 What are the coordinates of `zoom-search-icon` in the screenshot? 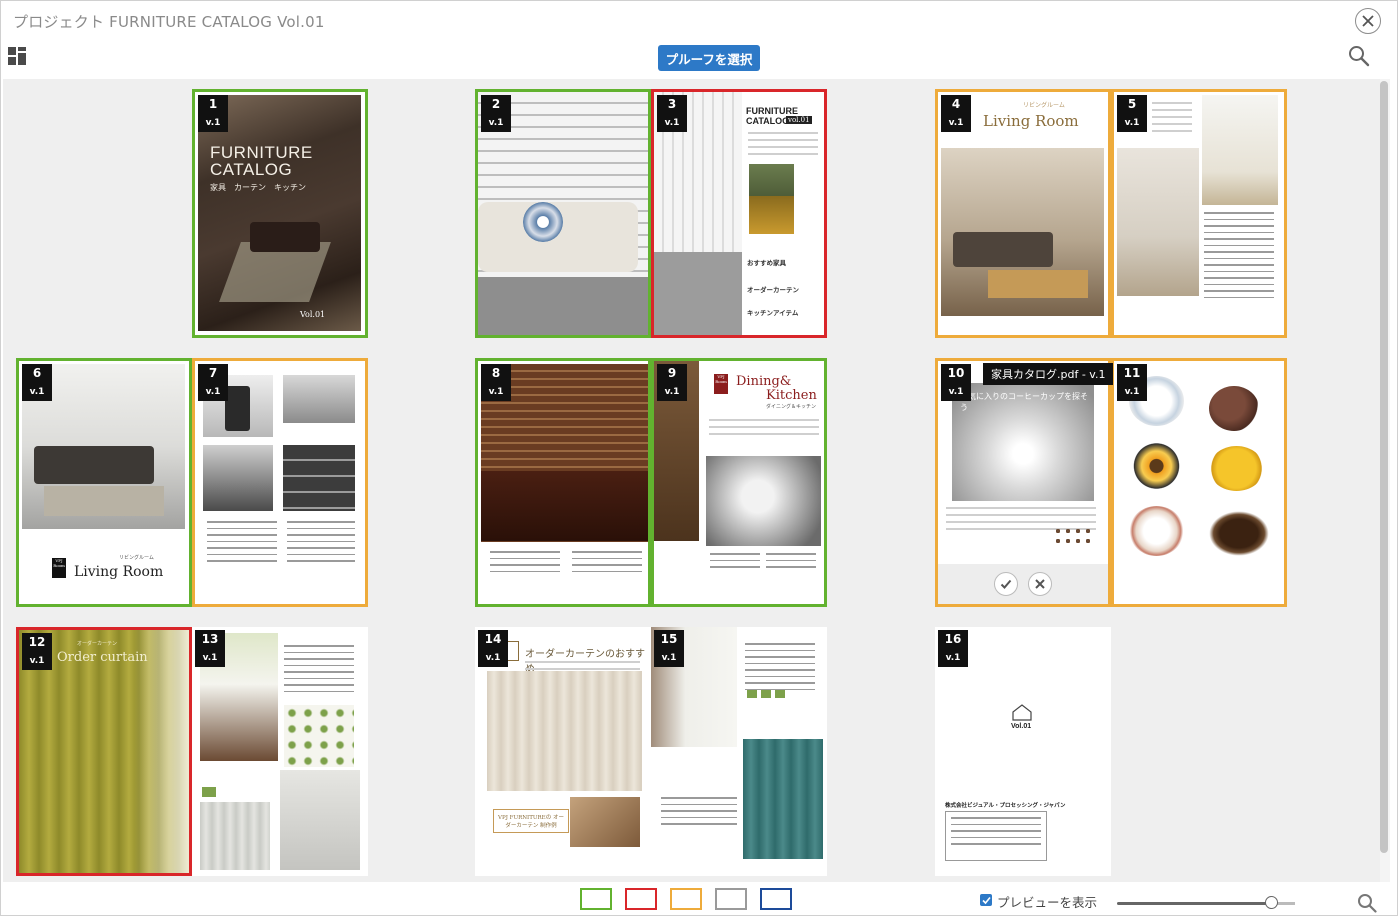 It's located at (1367, 903).